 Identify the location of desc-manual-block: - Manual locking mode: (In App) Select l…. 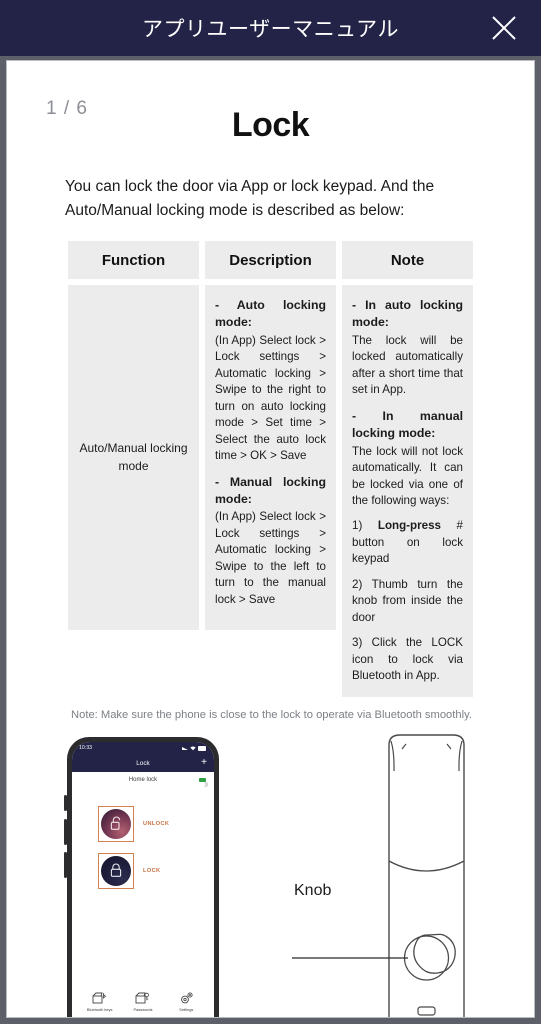
(270, 541).